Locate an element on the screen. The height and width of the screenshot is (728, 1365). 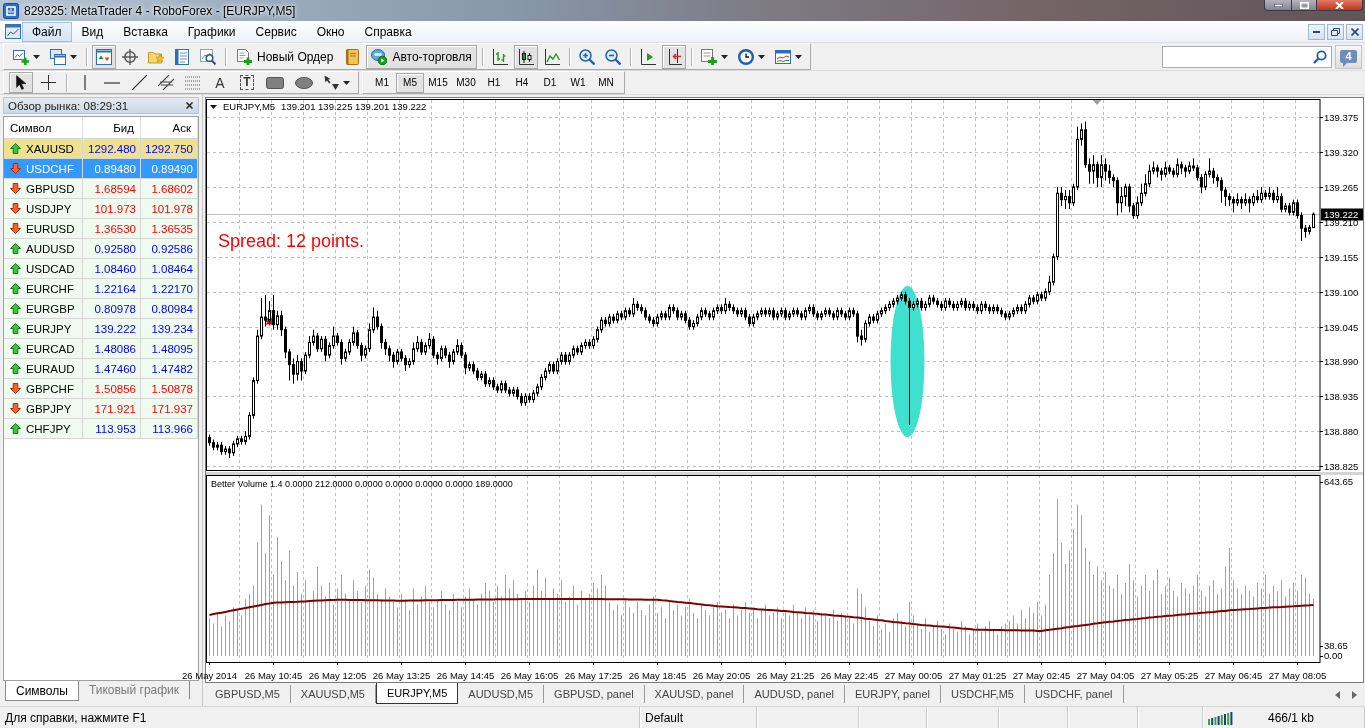
ask-cell: 1.08464 is located at coordinates (169, 268).